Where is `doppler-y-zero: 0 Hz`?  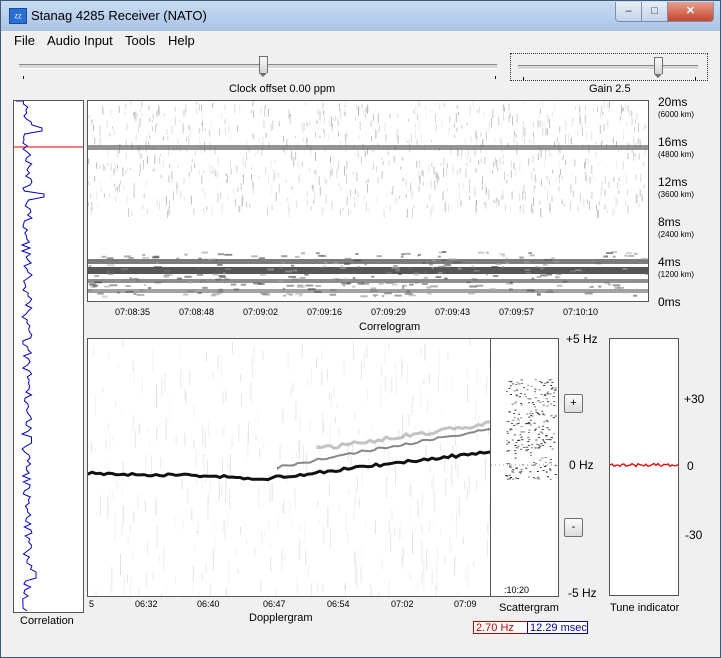 doppler-y-zero: 0 Hz is located at coordinates (581, 465).